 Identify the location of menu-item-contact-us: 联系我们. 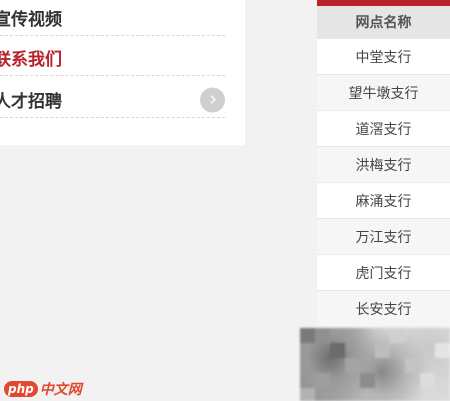
(112, 58).